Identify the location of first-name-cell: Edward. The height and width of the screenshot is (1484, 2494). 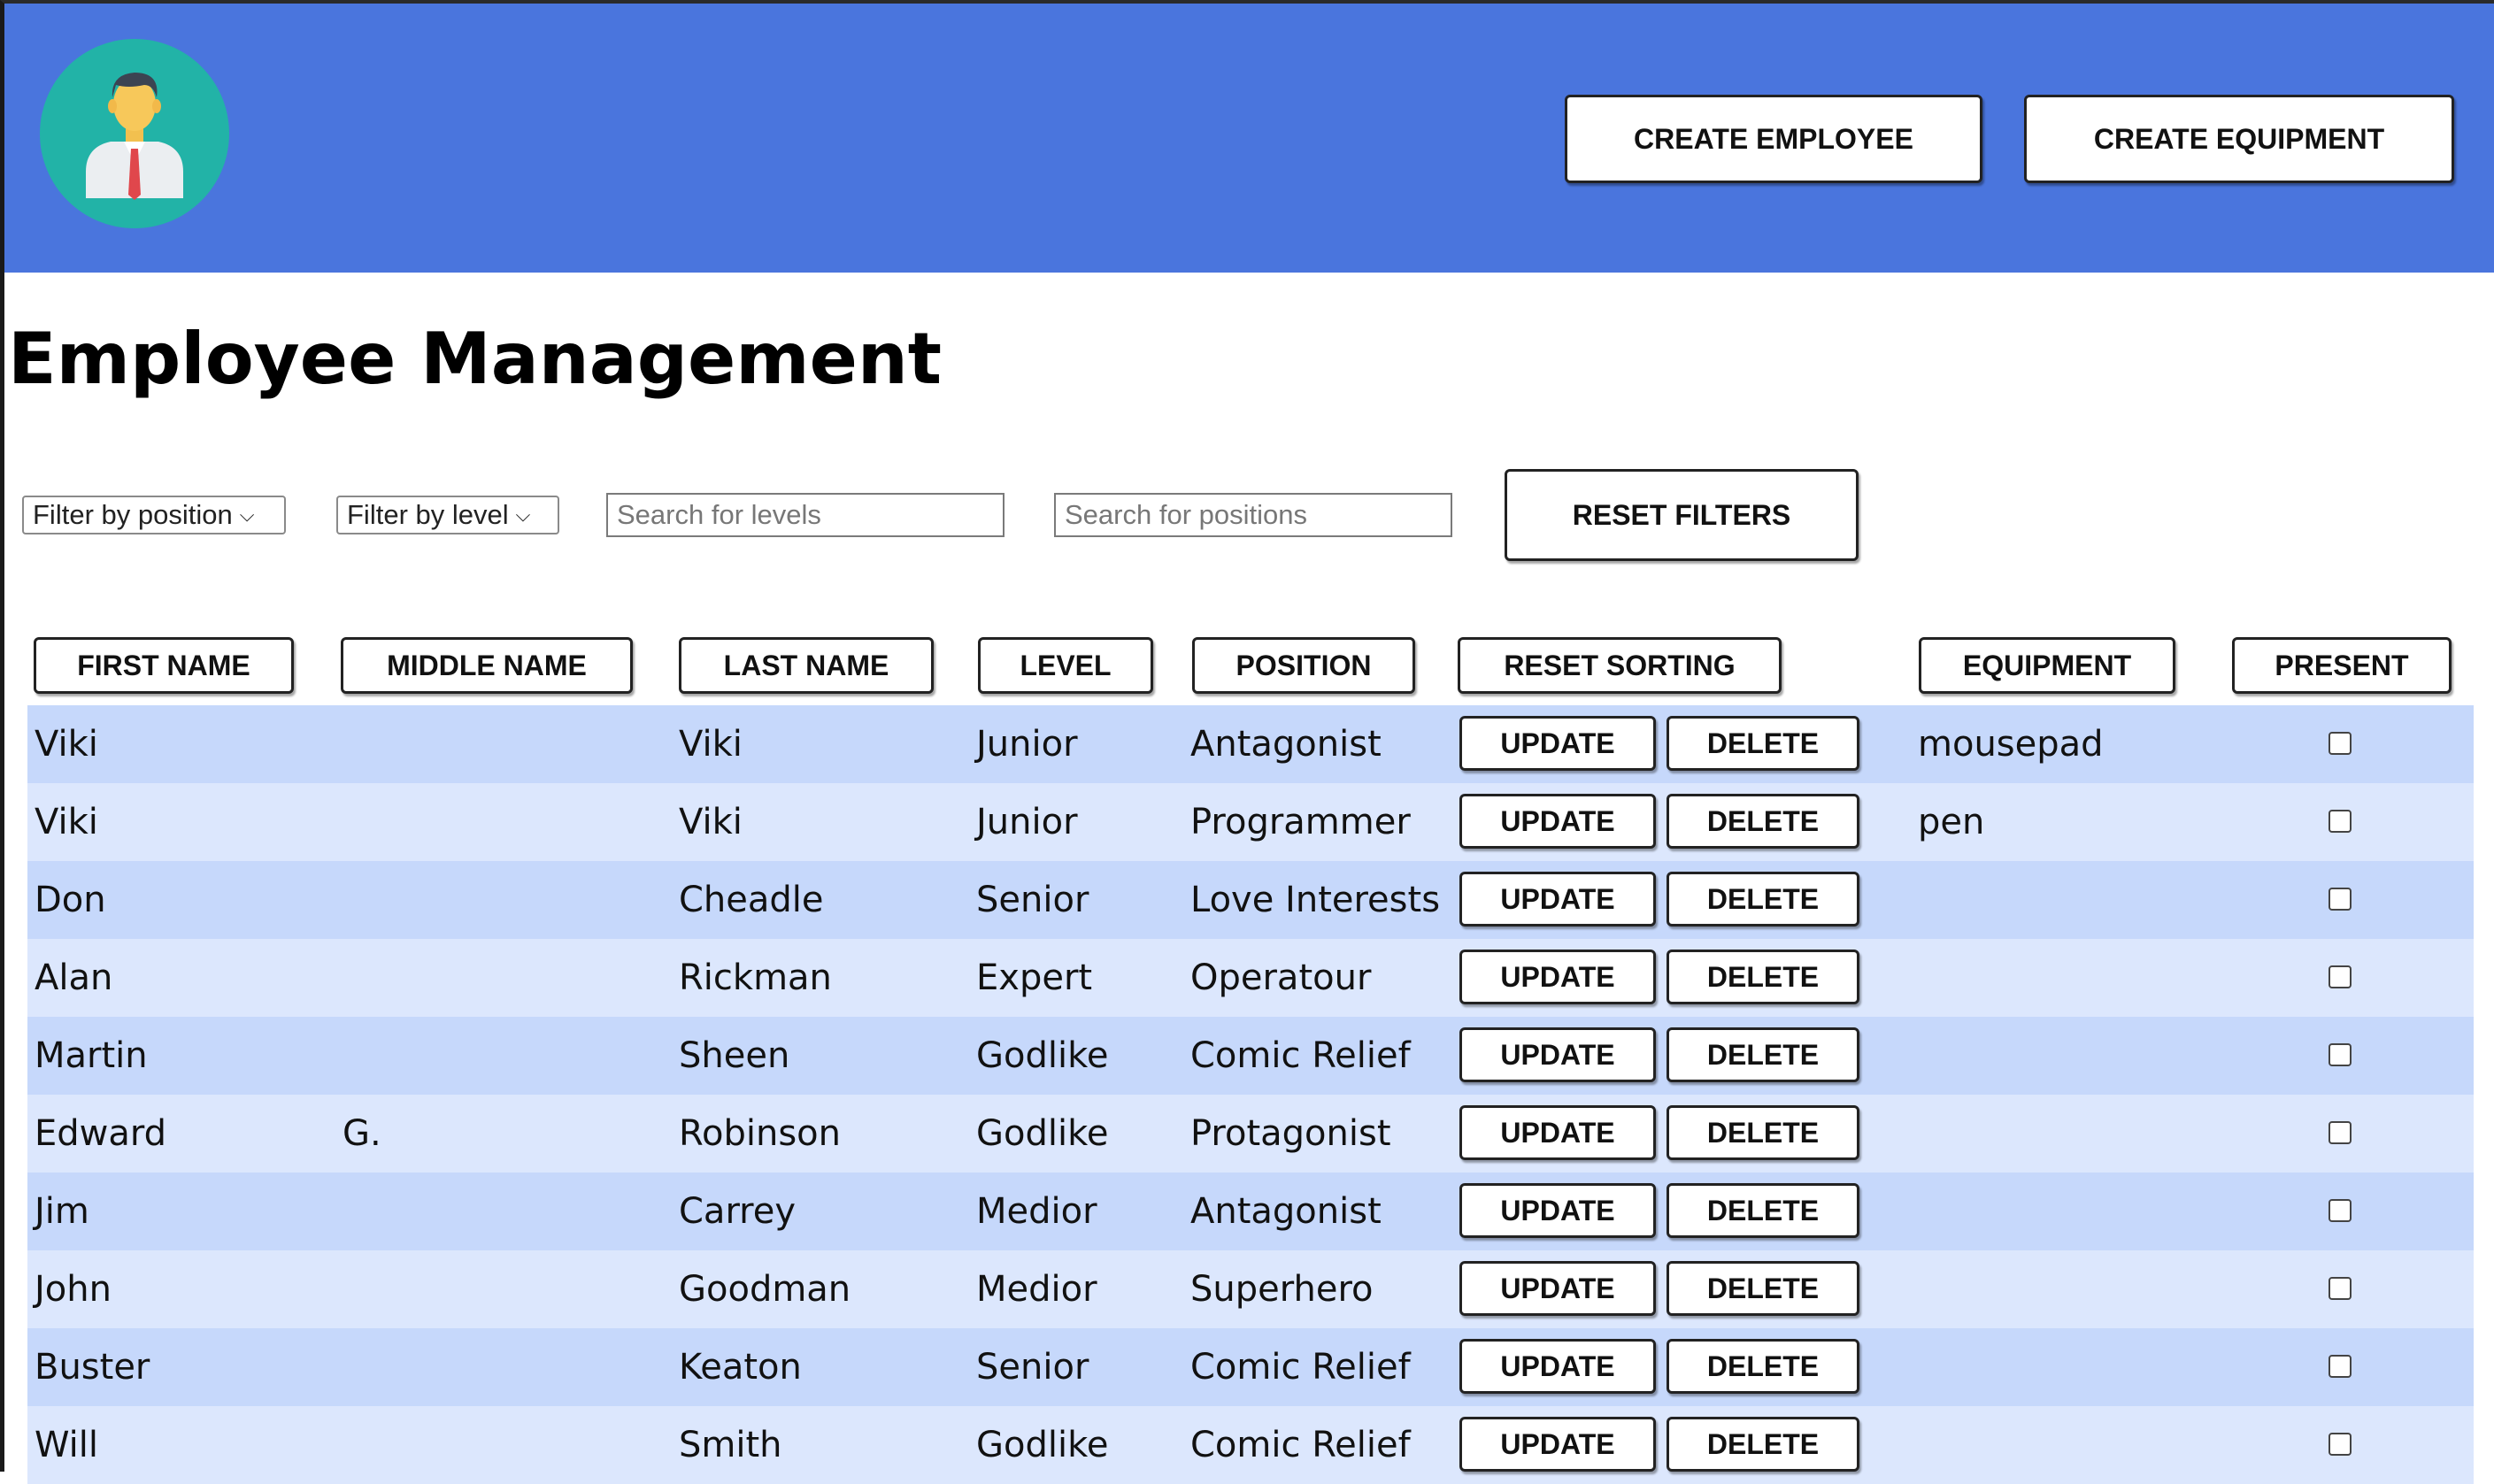
(101, 1133).